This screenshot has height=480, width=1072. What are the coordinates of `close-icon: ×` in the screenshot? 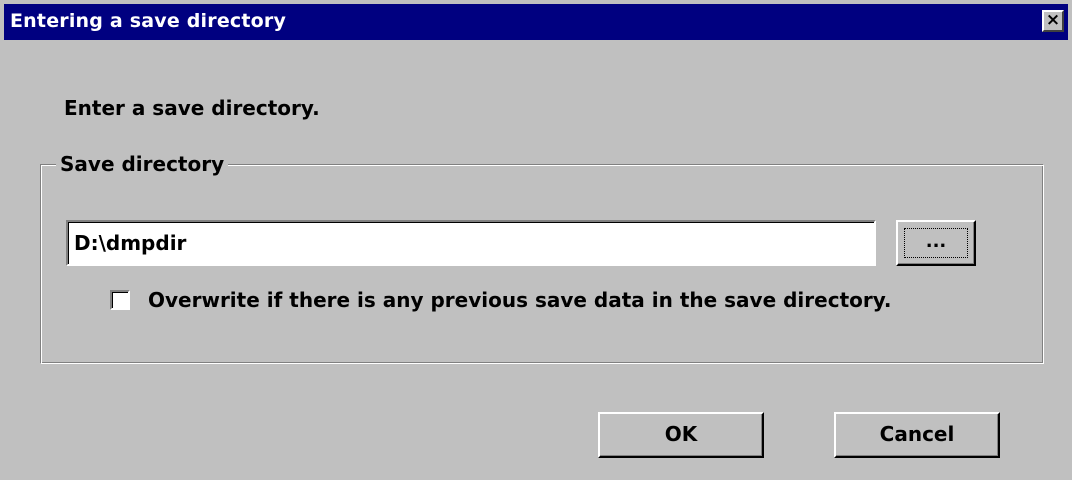 It's located at (1053, 20).